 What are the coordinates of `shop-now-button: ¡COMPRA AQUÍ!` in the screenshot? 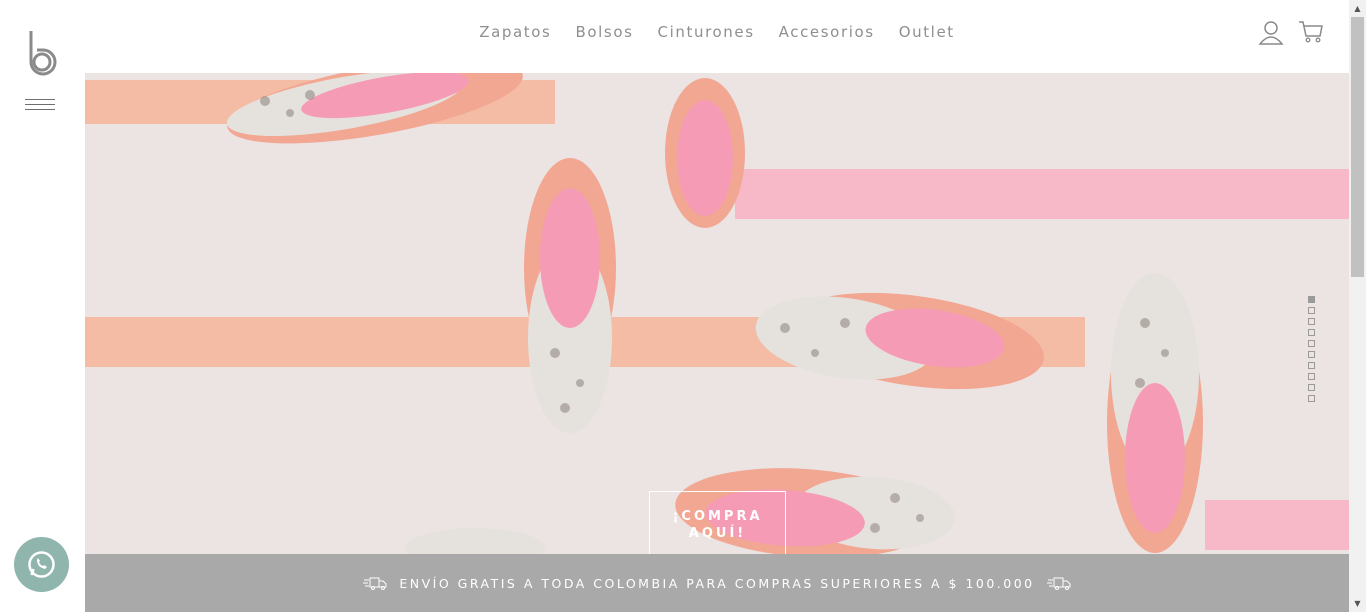 It's located at (717, 522).